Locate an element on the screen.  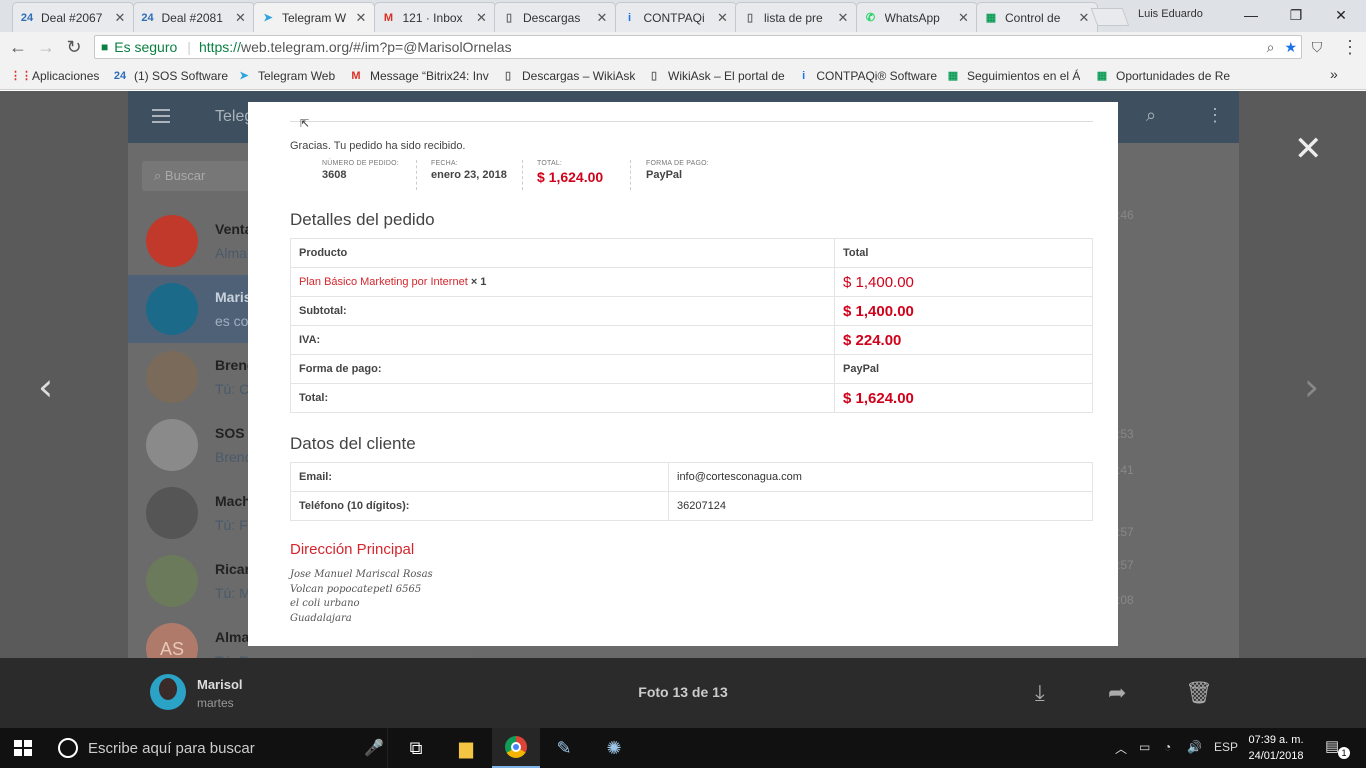
tab-title: Control de is located at coordinates (1033, 17).